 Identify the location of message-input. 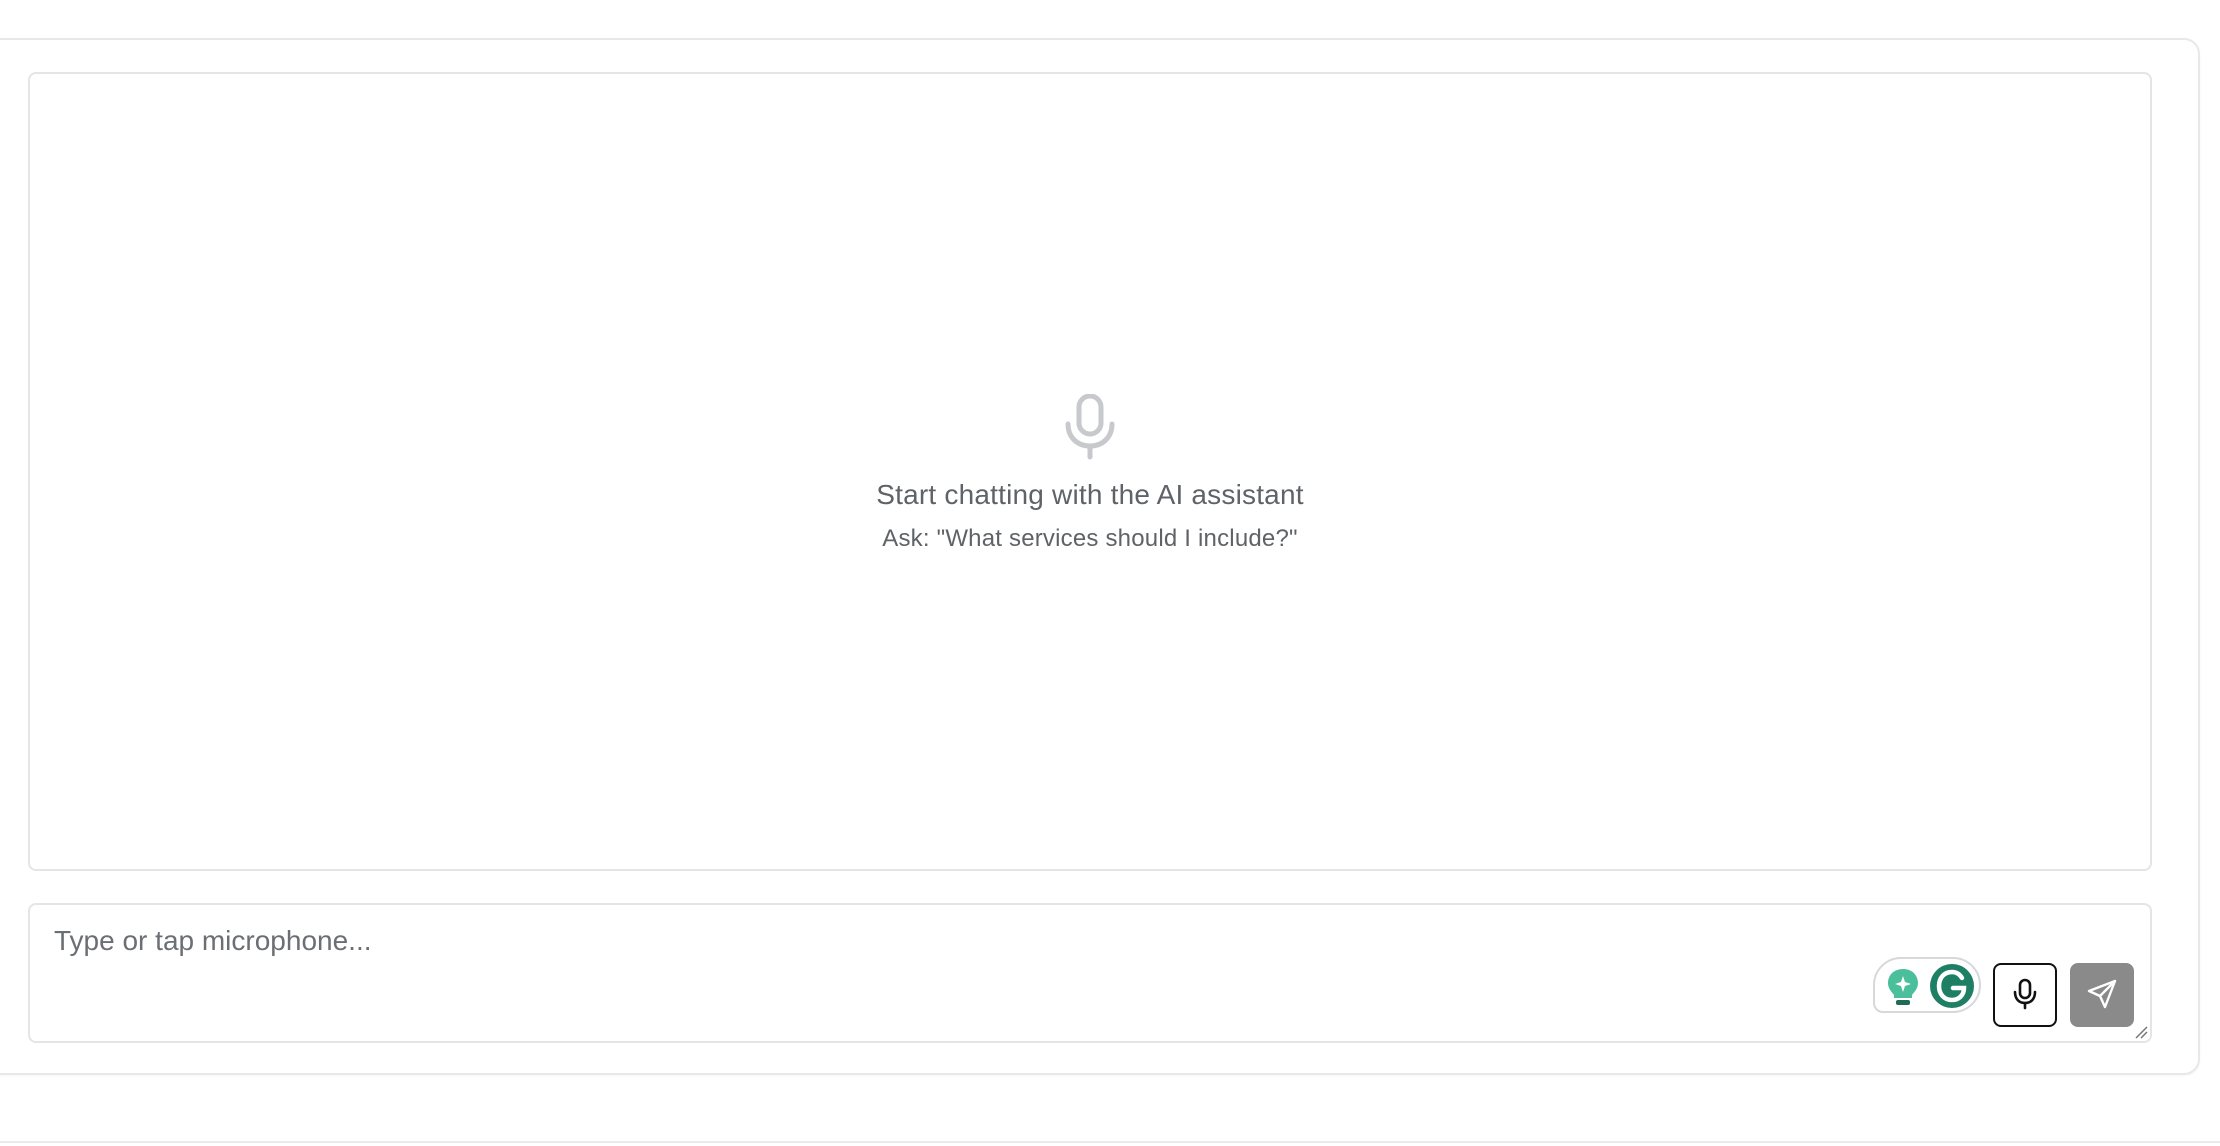
(1090, 973).